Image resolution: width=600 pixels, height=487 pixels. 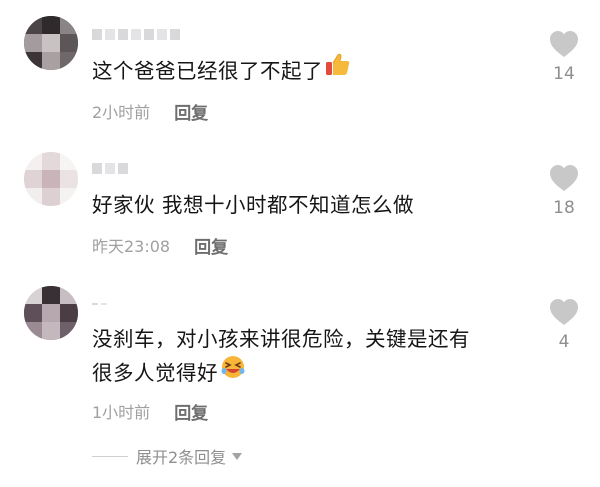 I want to click on comment-time: 2小时前, so click(x=121, y=112).